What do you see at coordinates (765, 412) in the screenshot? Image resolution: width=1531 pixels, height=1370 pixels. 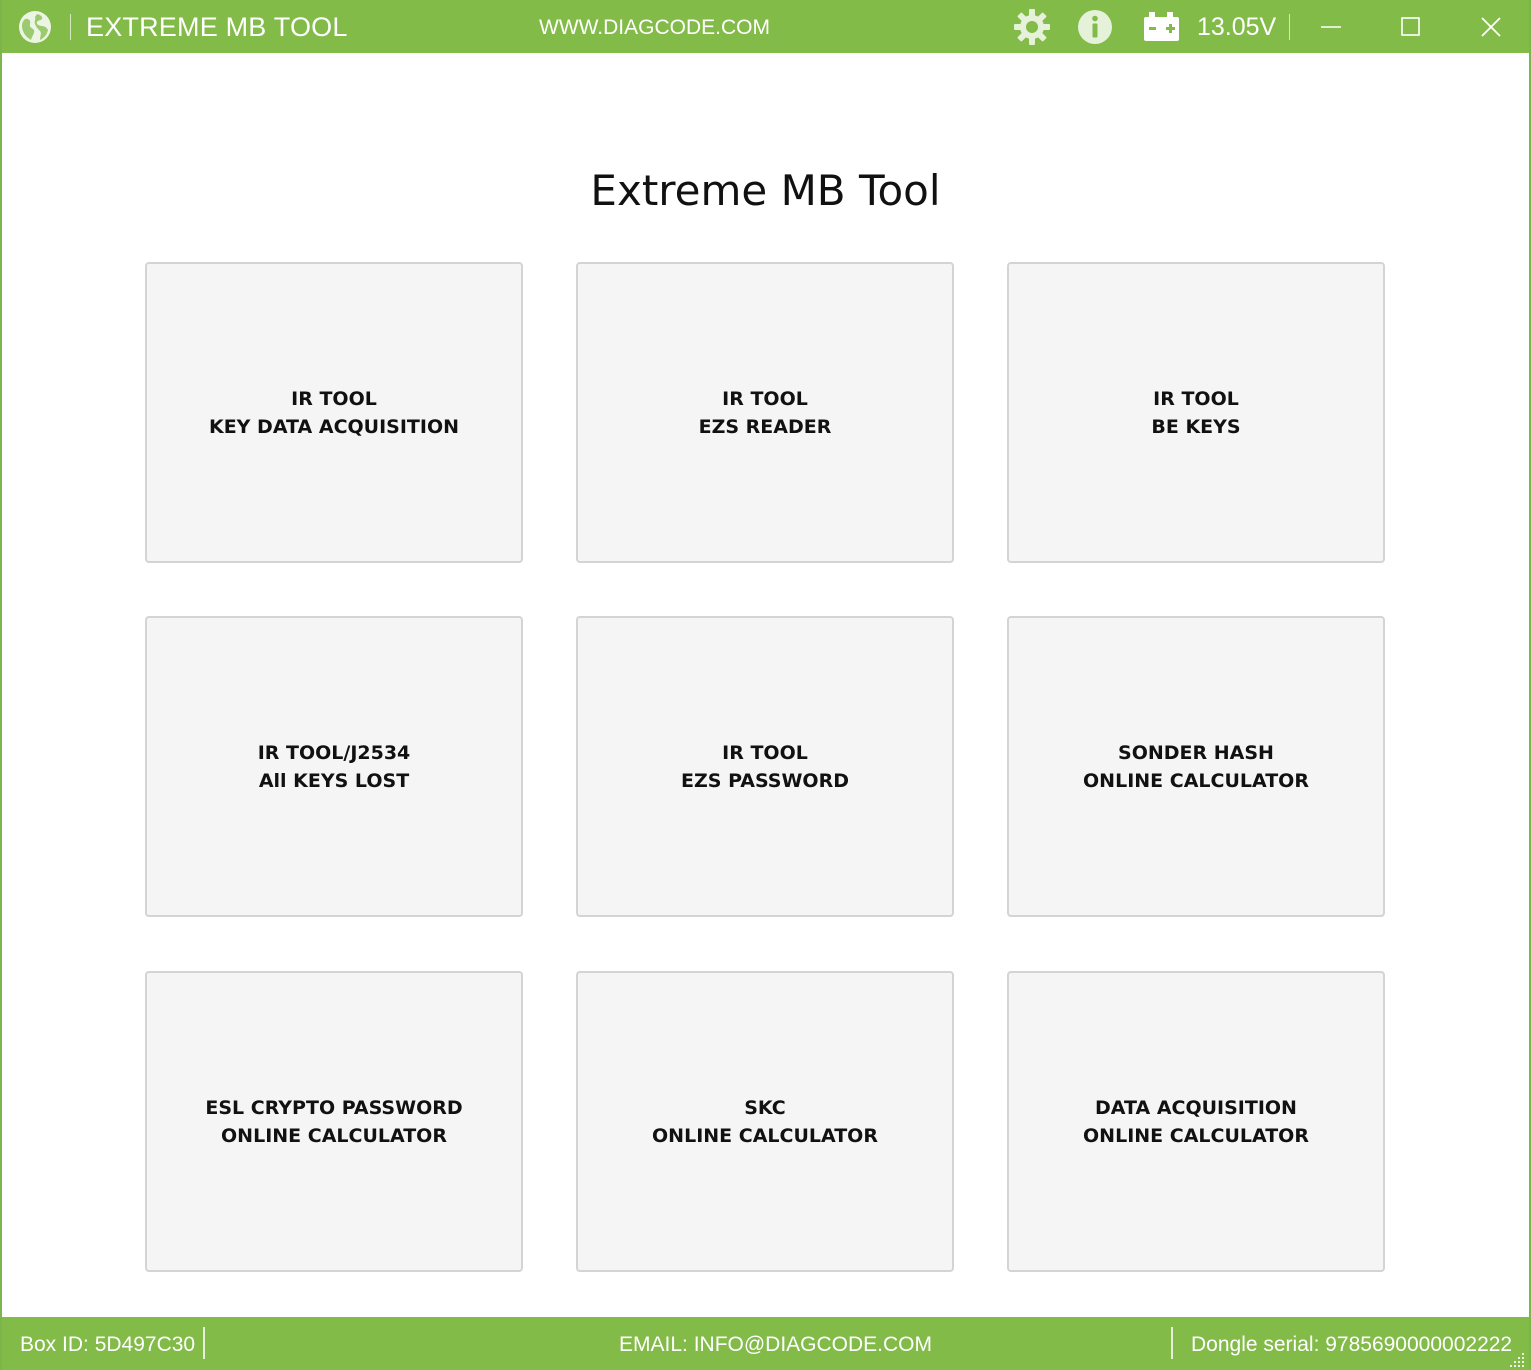 I see `tile-ir-tool-ezs-reader: IR TOOL EZS READER` at bounding box center [765, 412].